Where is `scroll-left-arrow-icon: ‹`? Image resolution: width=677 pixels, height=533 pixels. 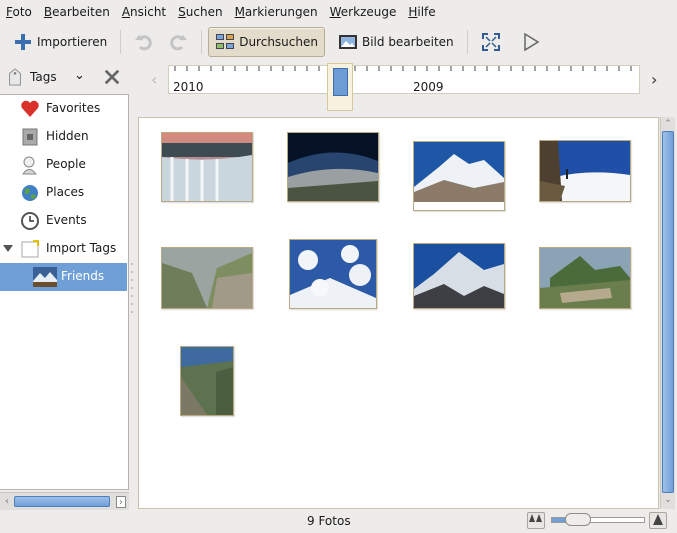 scroll-left-arrow-icon: ‹ is located at coordinates (7, 502).